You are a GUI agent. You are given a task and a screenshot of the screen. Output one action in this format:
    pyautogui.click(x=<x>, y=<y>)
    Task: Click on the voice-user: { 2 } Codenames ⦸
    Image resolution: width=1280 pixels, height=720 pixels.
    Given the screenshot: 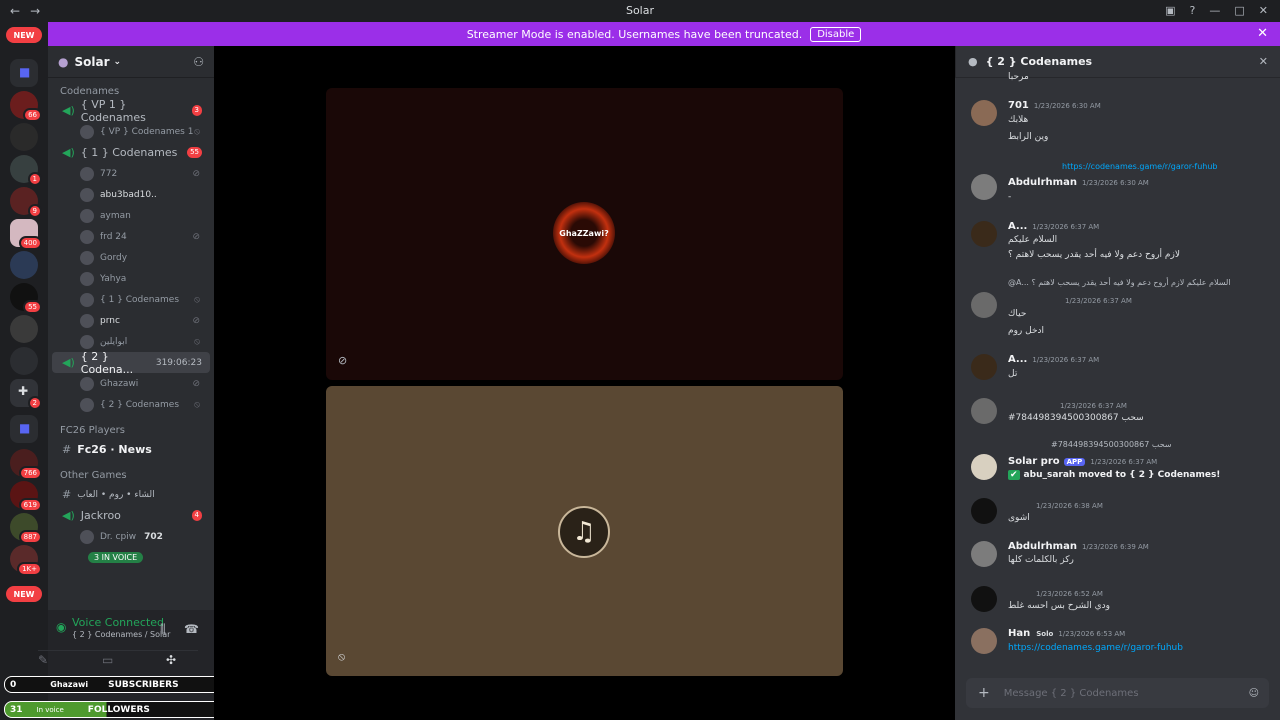 What is the action you would take?
    pyautogui.click(x=131, y=404)
    